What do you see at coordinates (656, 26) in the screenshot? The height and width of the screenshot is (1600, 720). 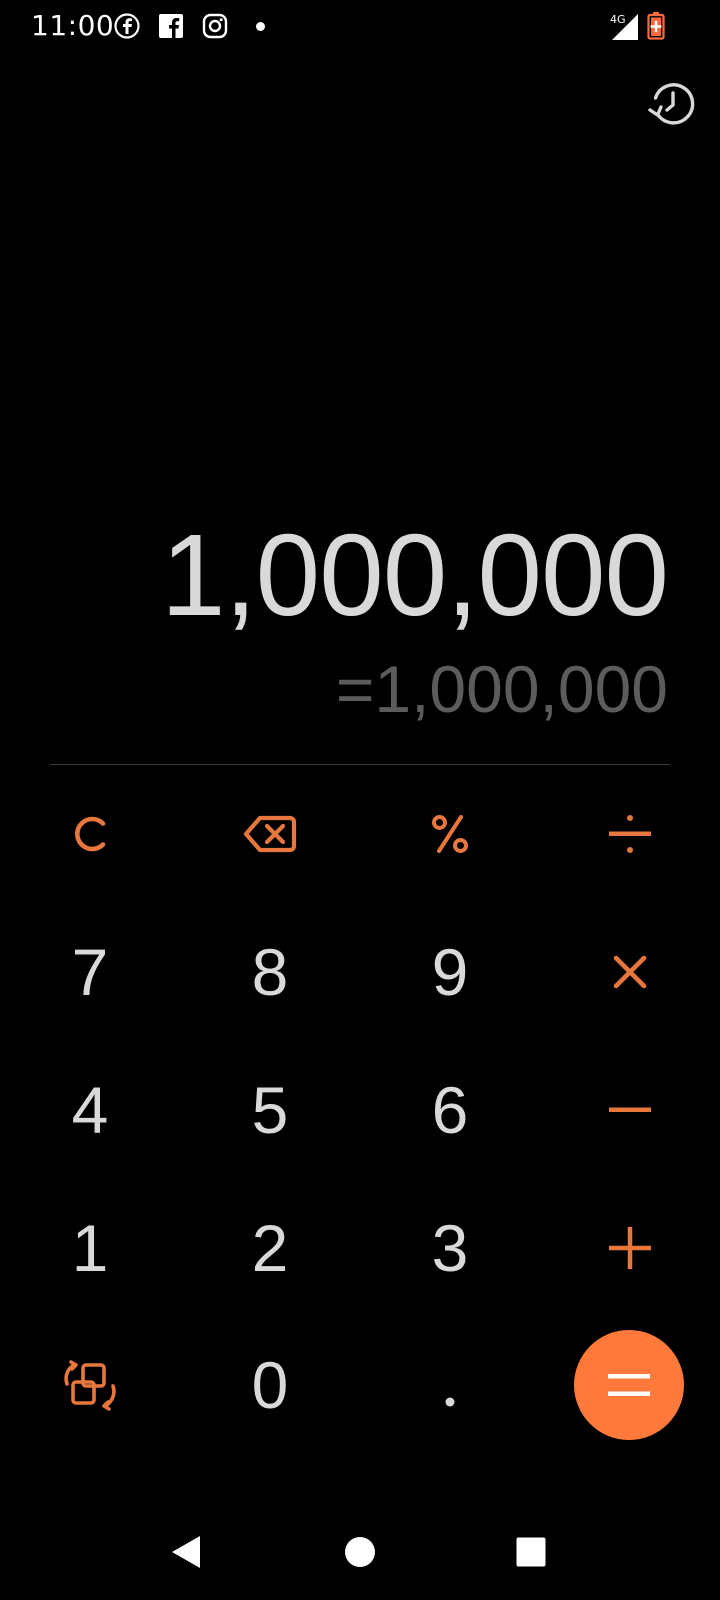 I see `battery-saver-icon` at bounding box center [656, 26].